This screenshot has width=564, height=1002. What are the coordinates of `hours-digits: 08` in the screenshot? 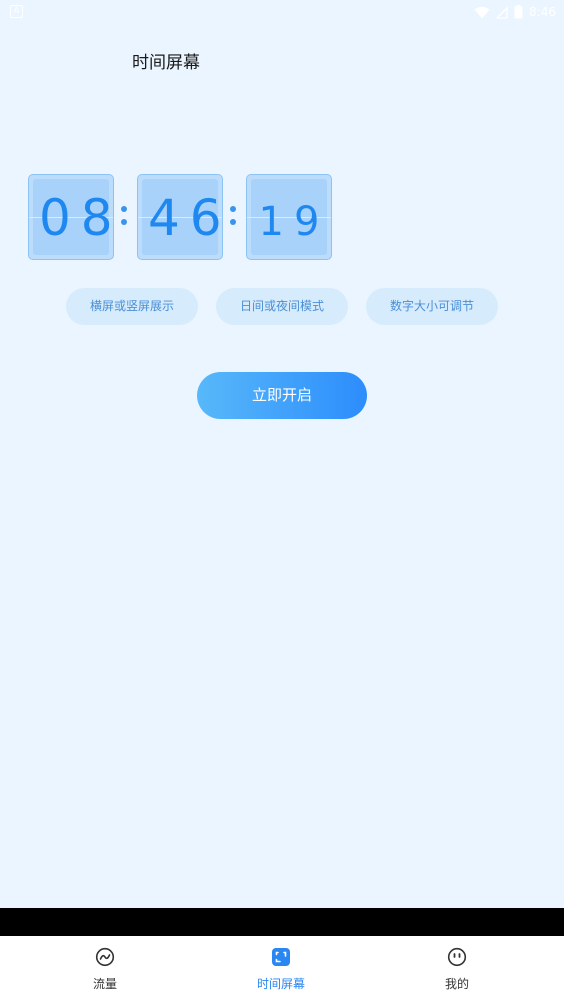 It's located at (81, 218).